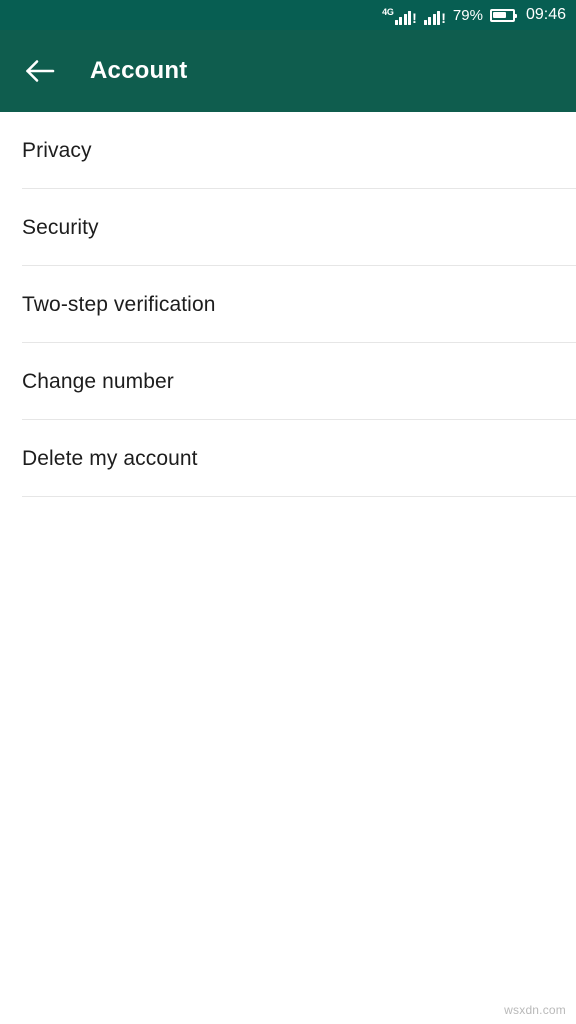 This screenshot has height=1024, width=576. What do you see at coordinates (119, 304) in the screenshot?
I see `list-item-label: Two-step verification` at bounding box center [119, 304].